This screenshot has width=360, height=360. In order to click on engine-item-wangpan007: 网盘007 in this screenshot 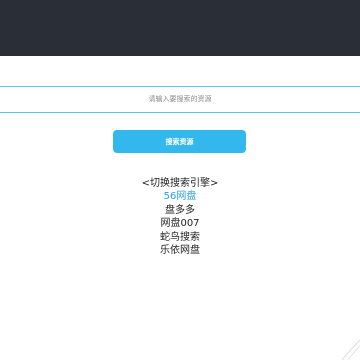, I will do `click(180, 224)`.